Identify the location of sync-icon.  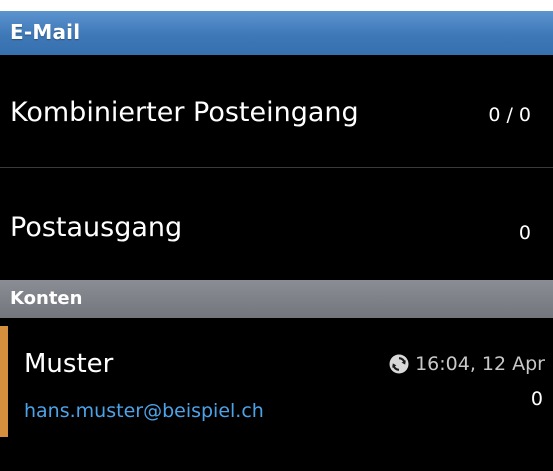
(399, 364).